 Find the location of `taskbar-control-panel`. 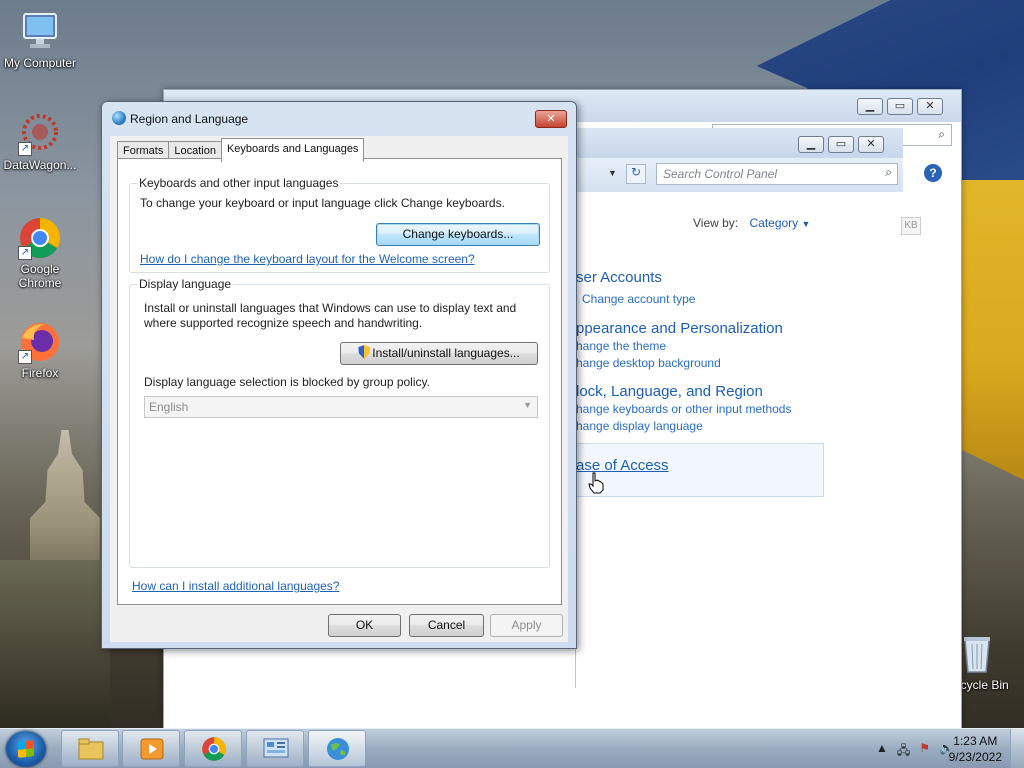

taskbar-control-panel is located at coordinates (275, 748).